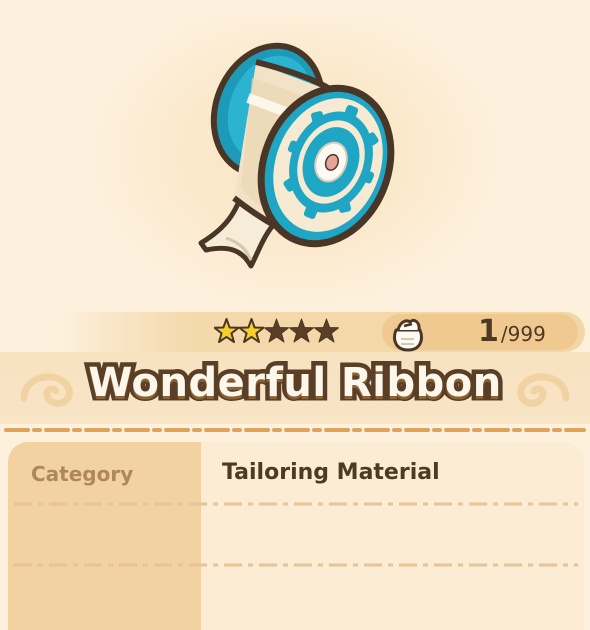  What do you see at coordinates (488, 331) in the screenshot?
I see `quantity-owned: 1` at bounding box center [488, 331].